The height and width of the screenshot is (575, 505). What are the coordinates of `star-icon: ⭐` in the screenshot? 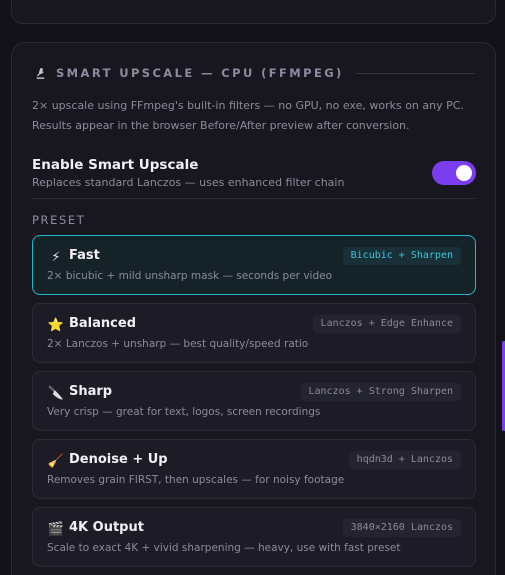 It's located at (56, 325).